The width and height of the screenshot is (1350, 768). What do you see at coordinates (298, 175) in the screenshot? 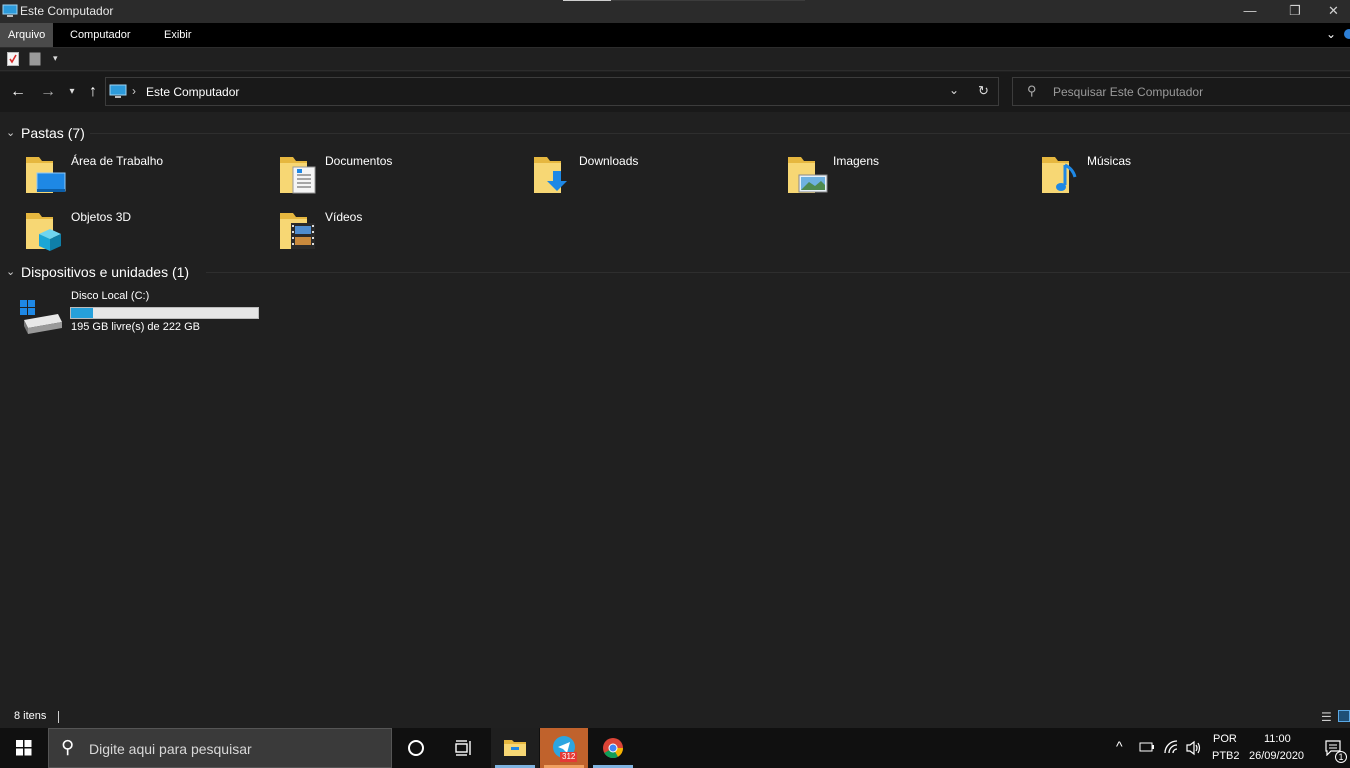
I see `documents-folder-icon` at bounding box center [298, 175].